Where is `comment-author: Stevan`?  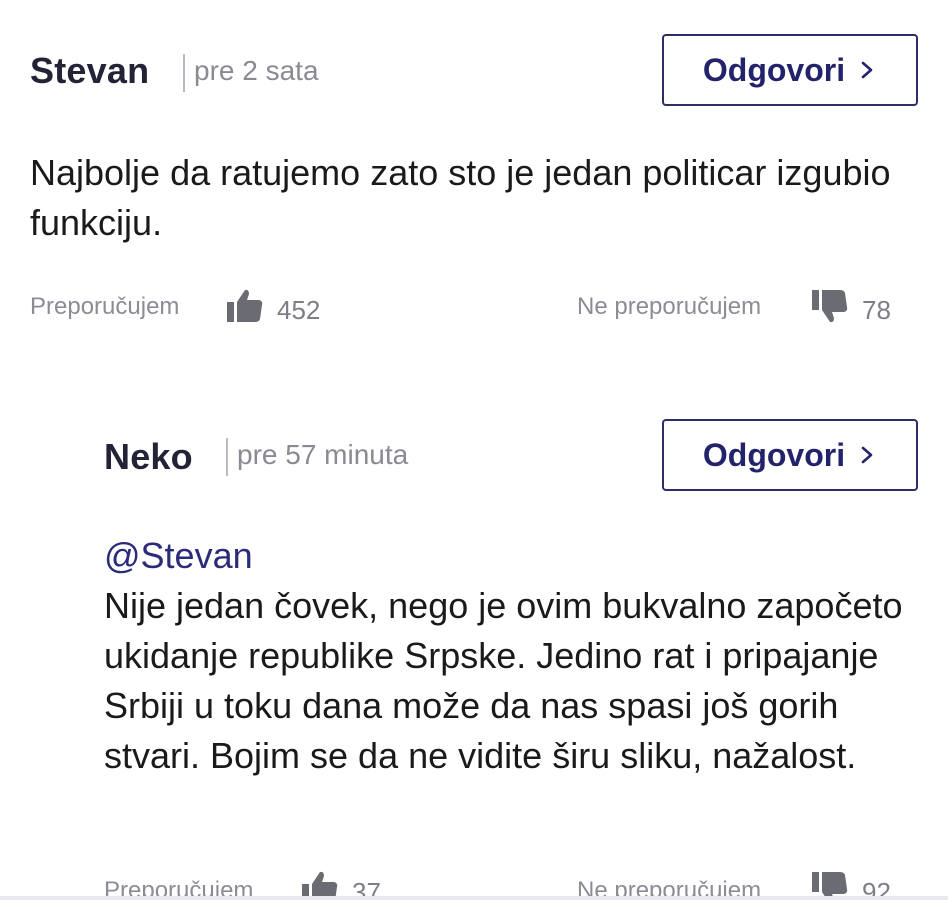 comment-author: Stevan is located at coordinates (89, 71).